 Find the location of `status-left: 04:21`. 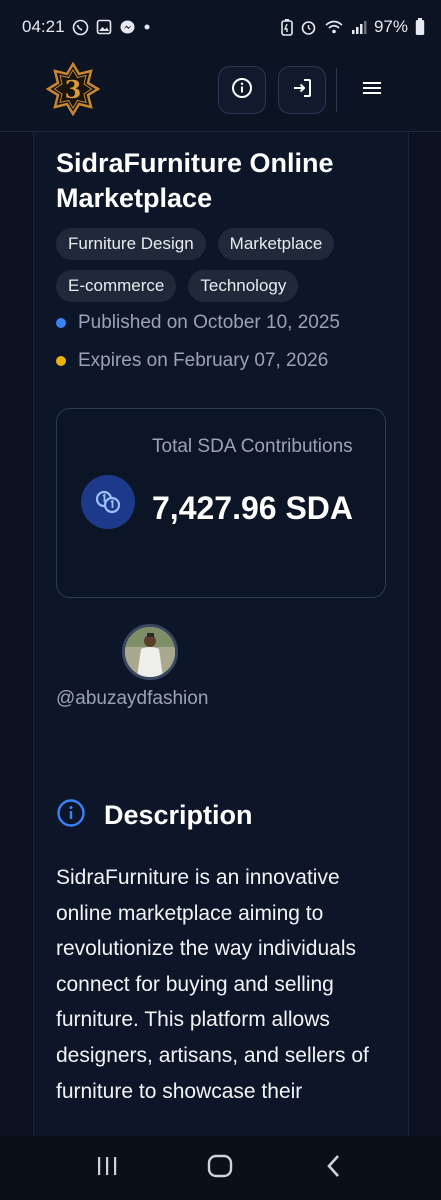

status-left: 04:21 is located at coordinates (86, 27).